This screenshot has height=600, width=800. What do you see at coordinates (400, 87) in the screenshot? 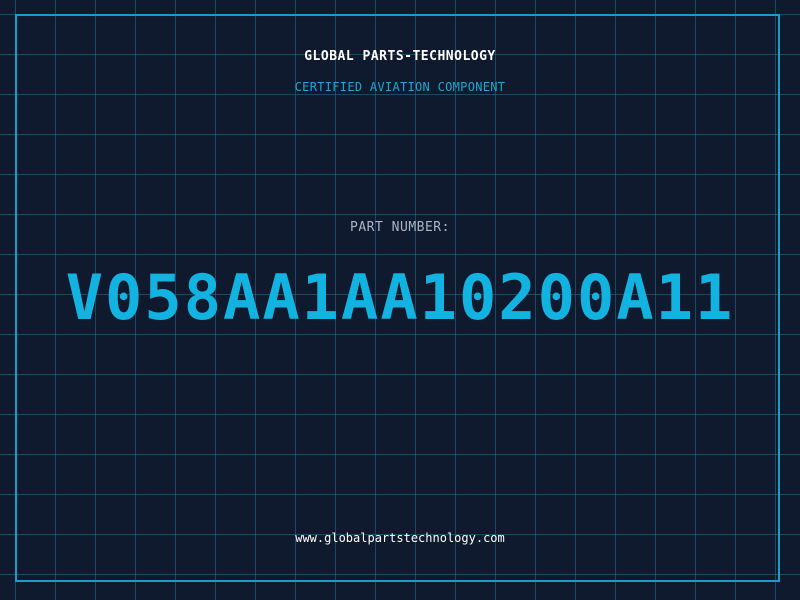
I see `certification-subtitle: CERTIFIED AVIATION COMPONENT` at bounding box center [400, 87].